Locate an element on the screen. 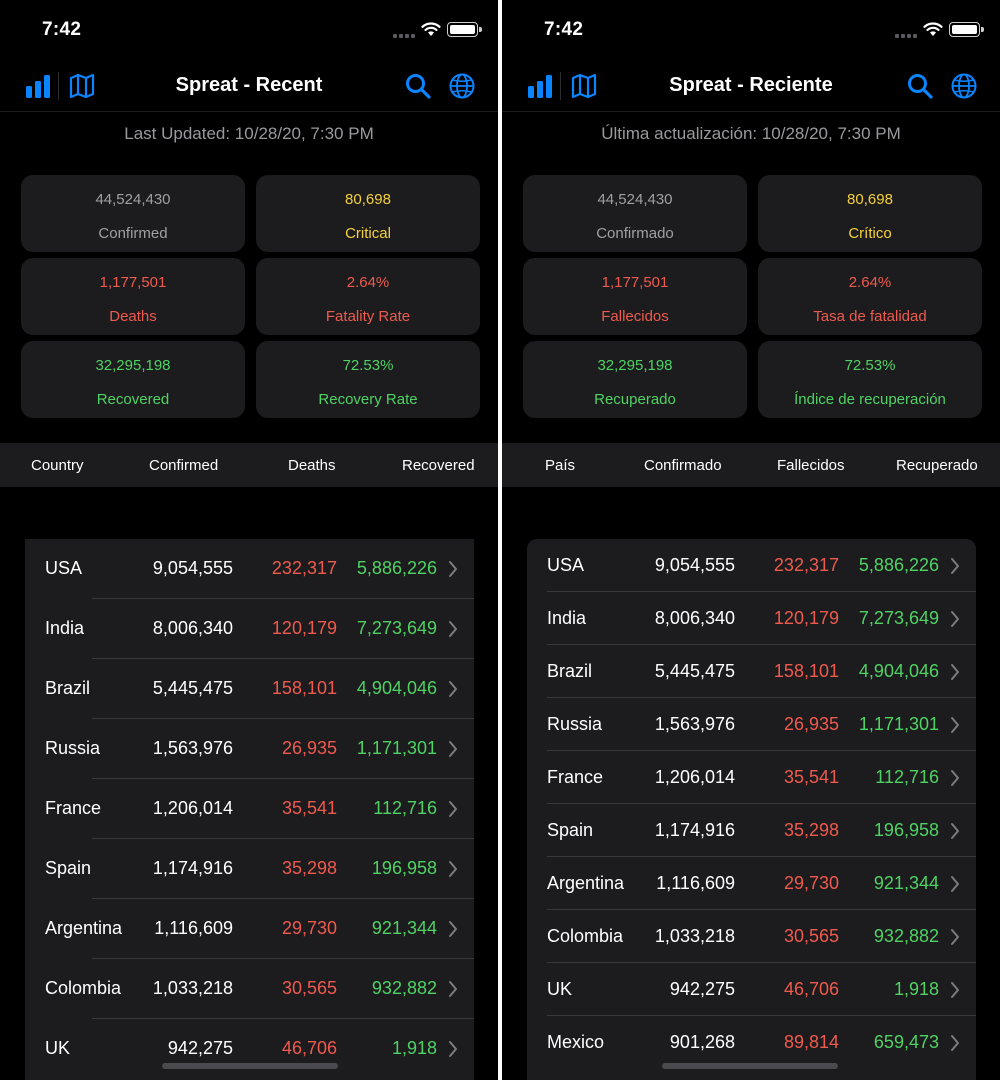 The height and width of the screenshot is (1080, 1000). deaths-count: 232,317 is located at coordinates (806, 565).